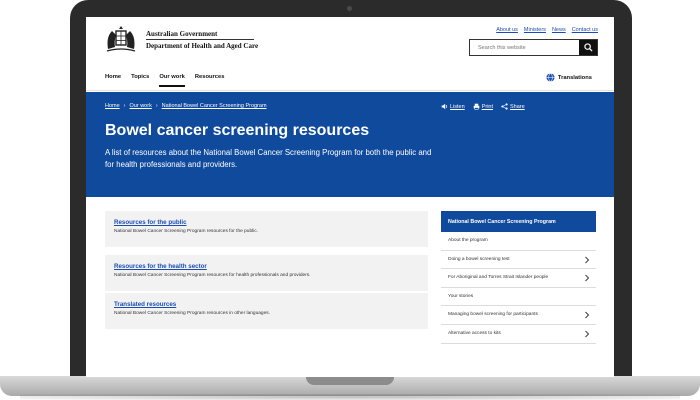 Image resolution: width=700 pixels, height=400 pixels. I want to click on nav-topics: Topics, so click(140, 80).